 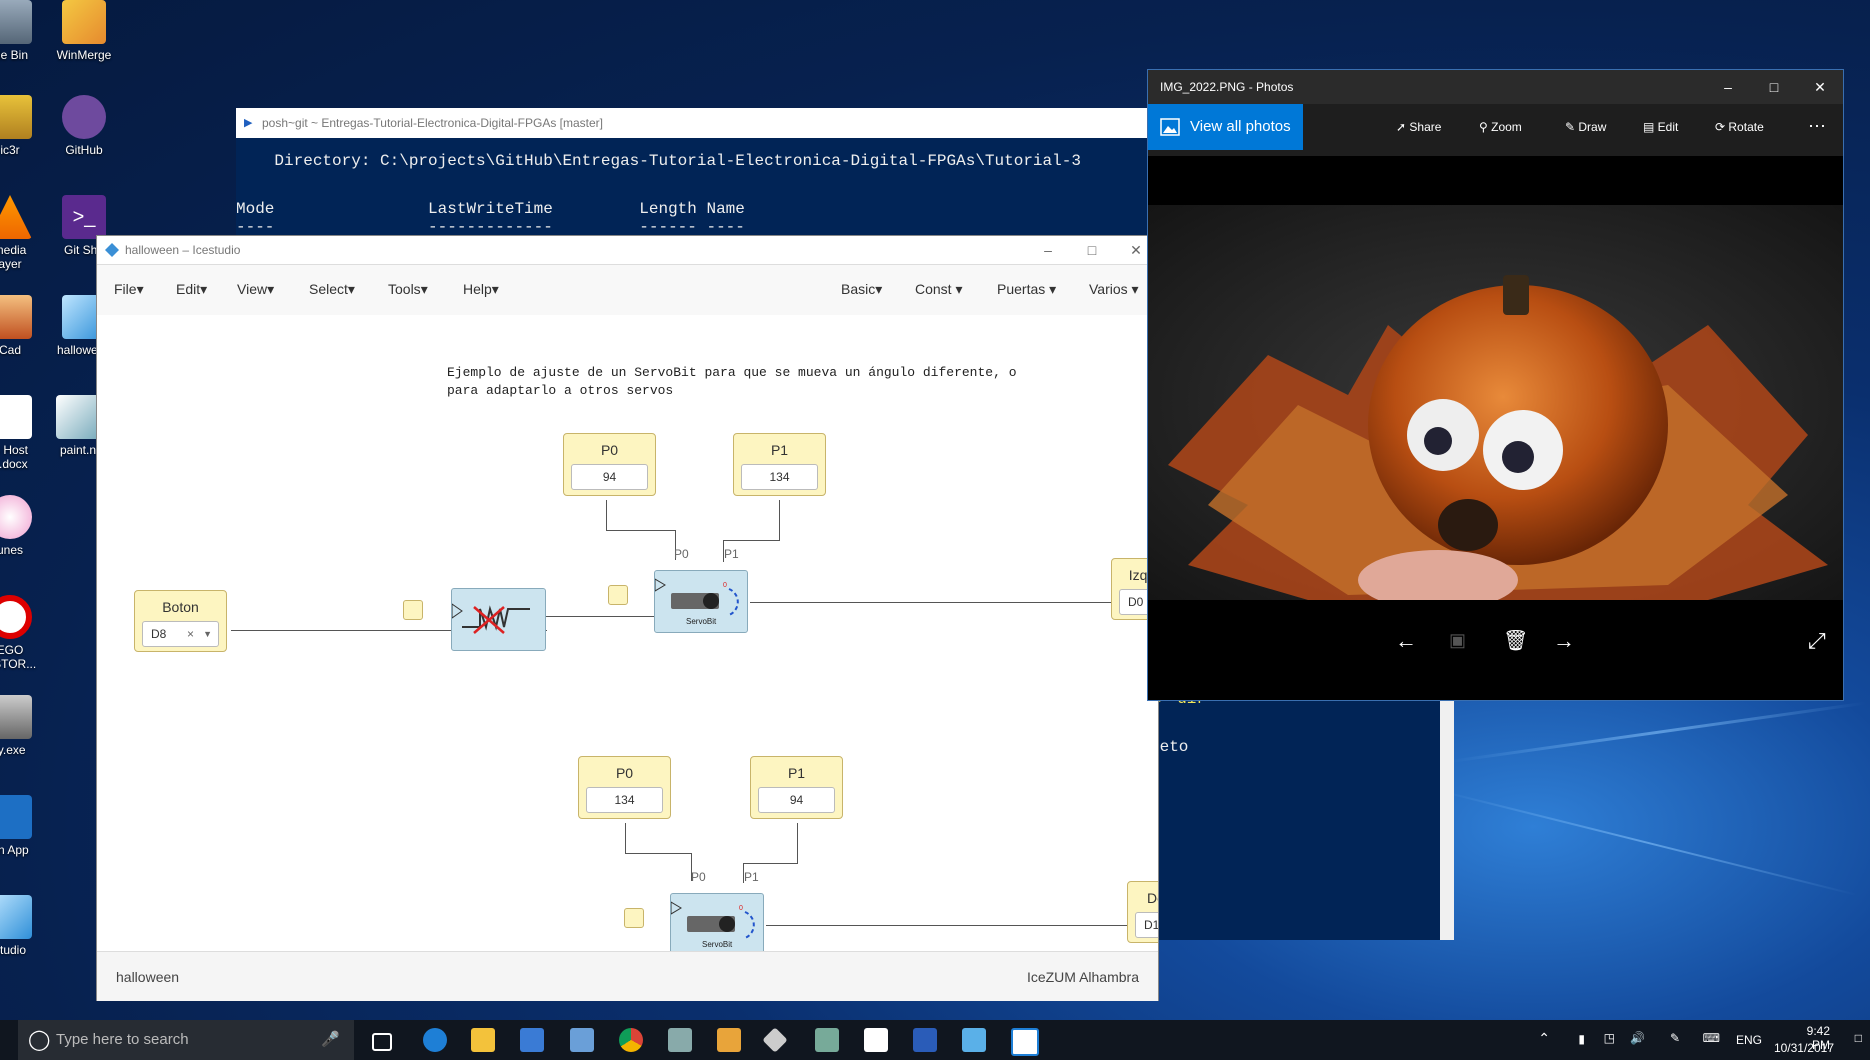 What do you see at coordinates (939, 289) in the screenshot?
I see `menu-const: Const ▾` at bounding box center [939, 289].